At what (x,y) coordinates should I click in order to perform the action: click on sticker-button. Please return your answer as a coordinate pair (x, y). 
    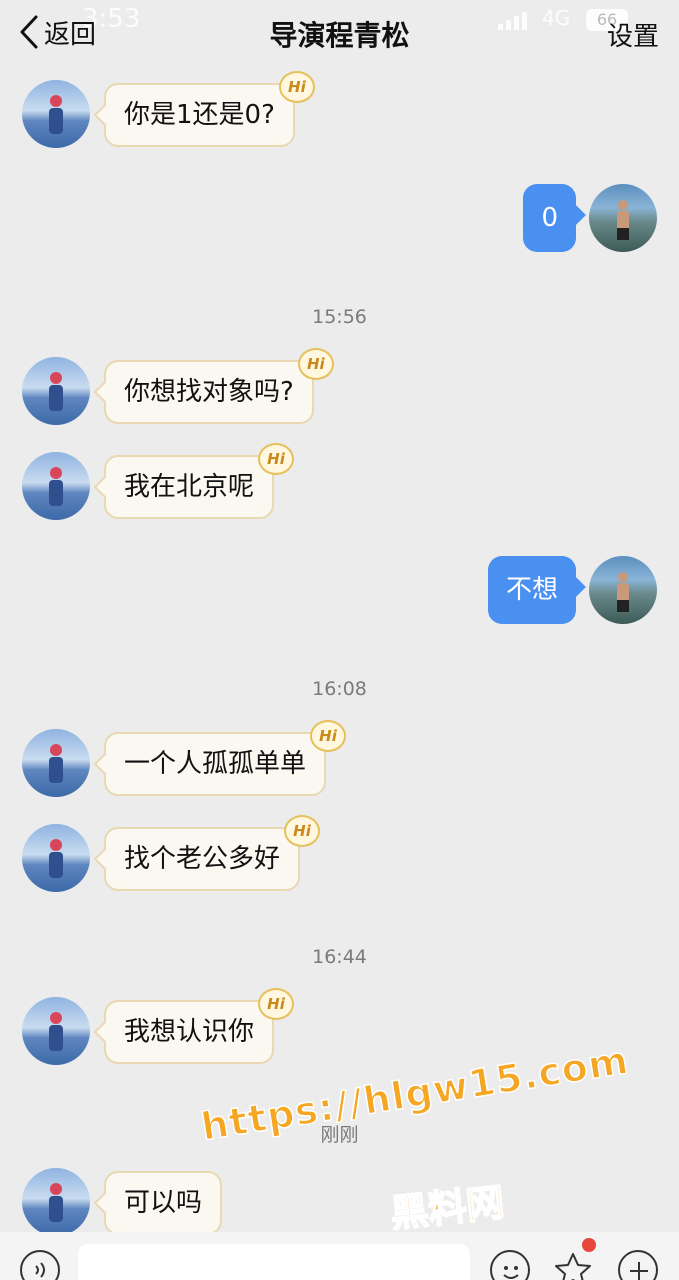
    Looking at the image, I should click on (573, 1265).